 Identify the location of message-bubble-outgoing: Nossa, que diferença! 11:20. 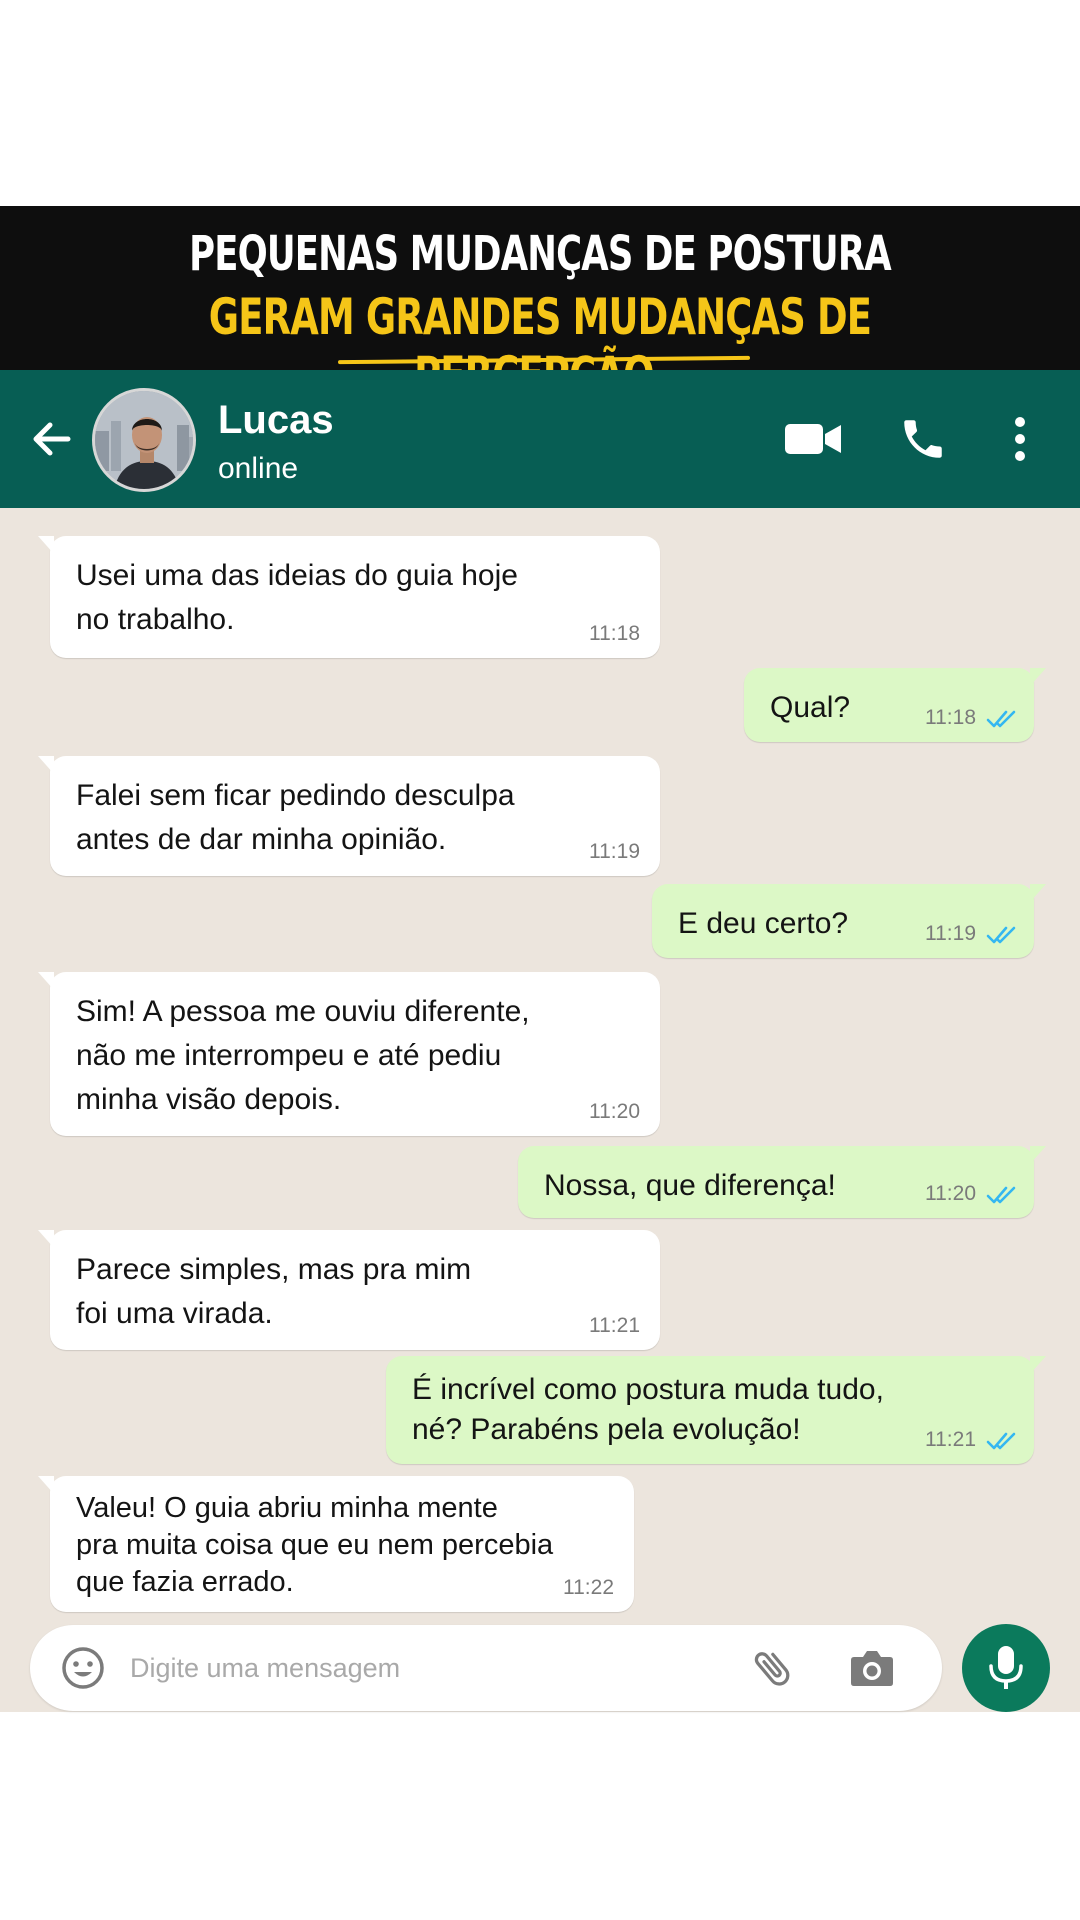
(782, 1182).